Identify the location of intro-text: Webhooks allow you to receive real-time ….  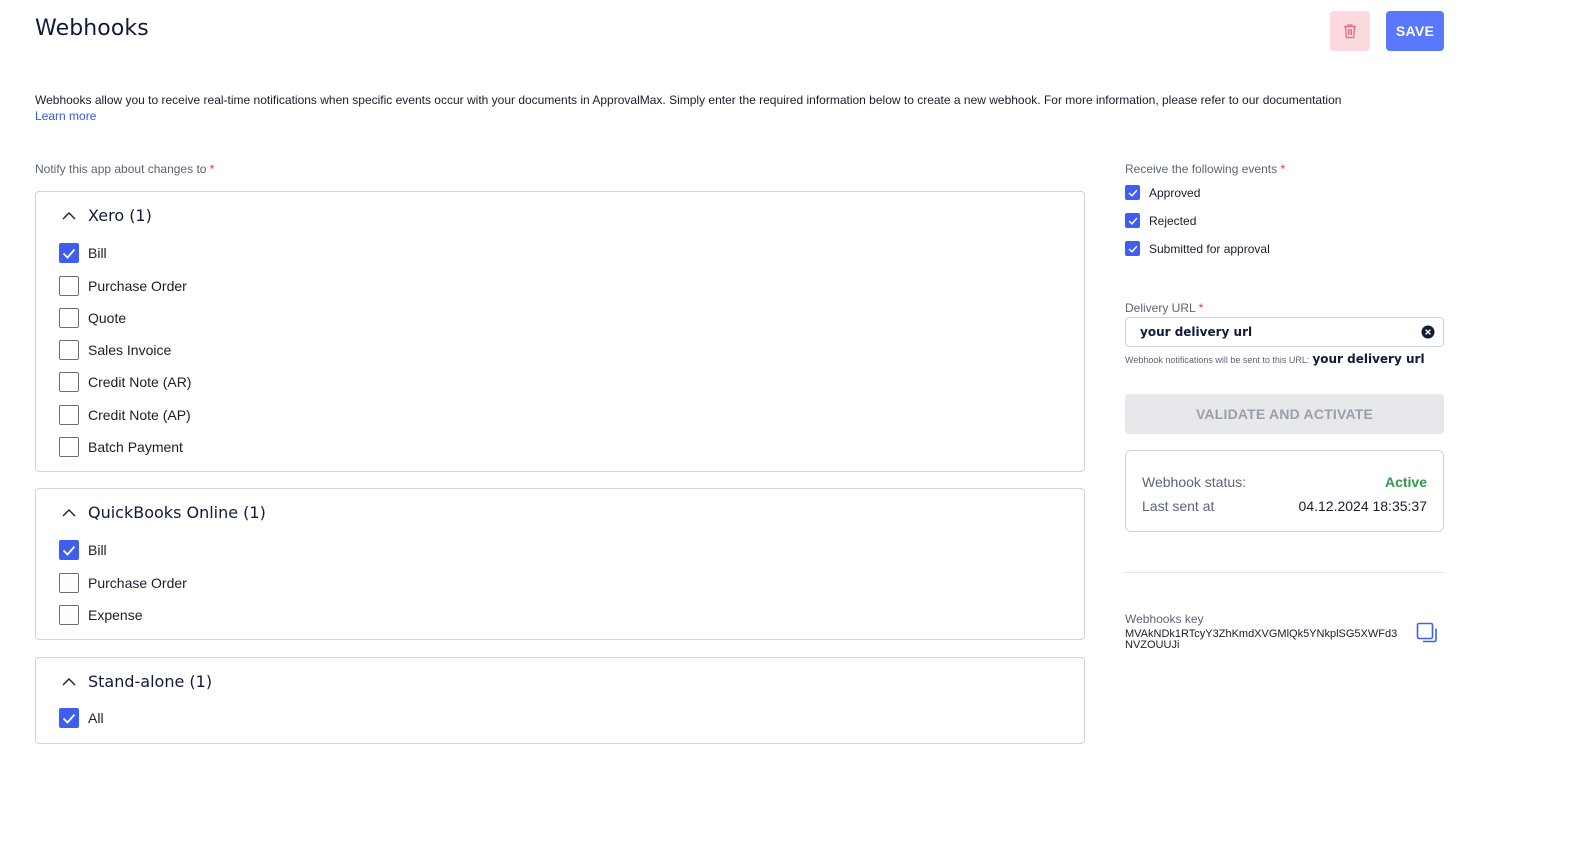
(688, 100).